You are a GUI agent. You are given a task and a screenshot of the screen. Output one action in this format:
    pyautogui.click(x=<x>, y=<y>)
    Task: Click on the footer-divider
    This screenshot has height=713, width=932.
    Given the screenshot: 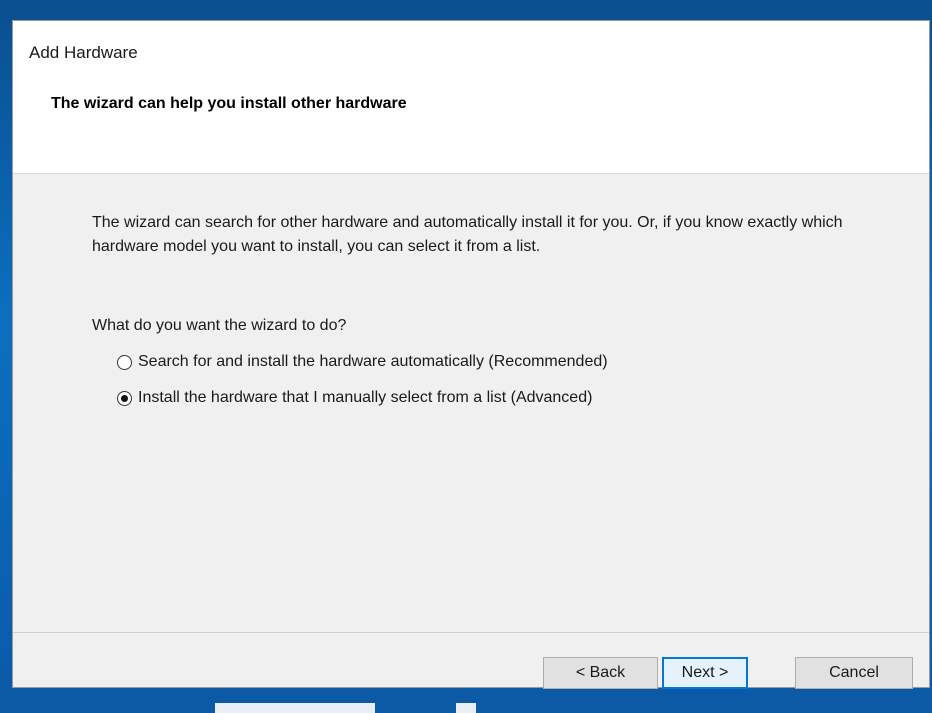 What is the action you would take?
    pyautogui.click(x=471, y=632)
    